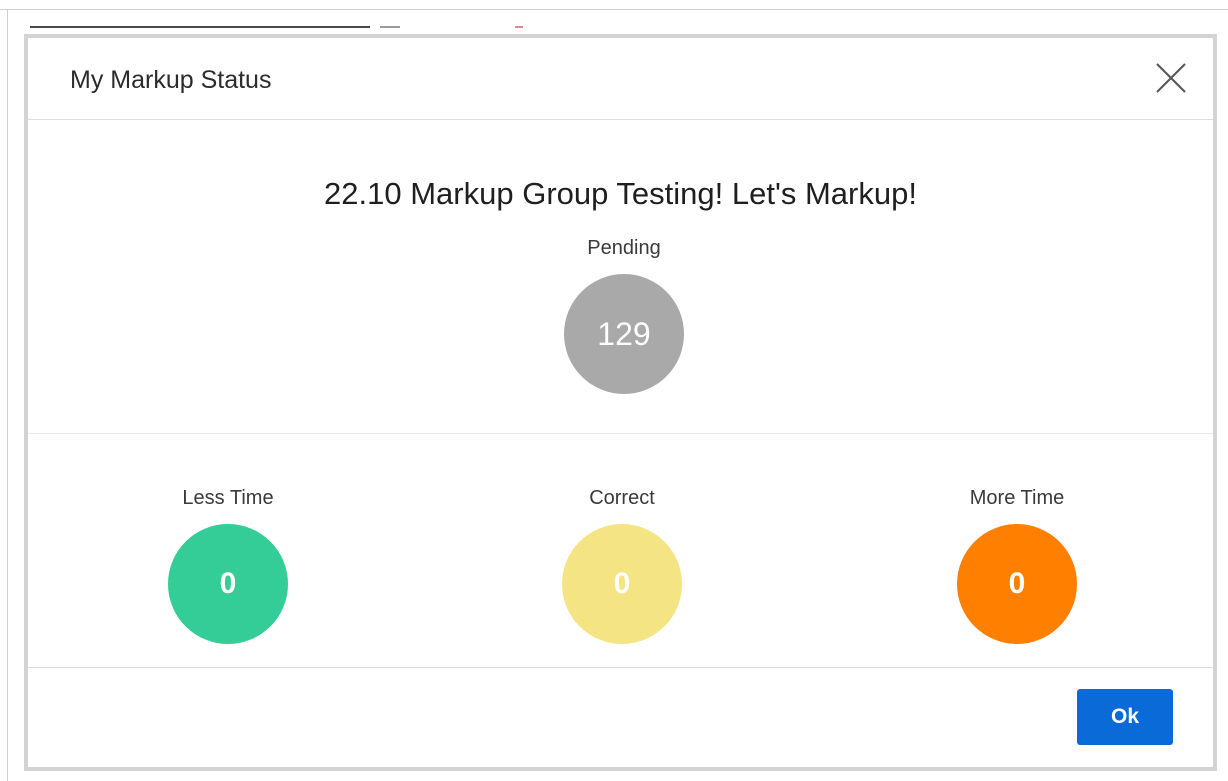 This screenshot has width=1228, height=781. I want to click on correct-count-circle: 0, so click(622, 584).